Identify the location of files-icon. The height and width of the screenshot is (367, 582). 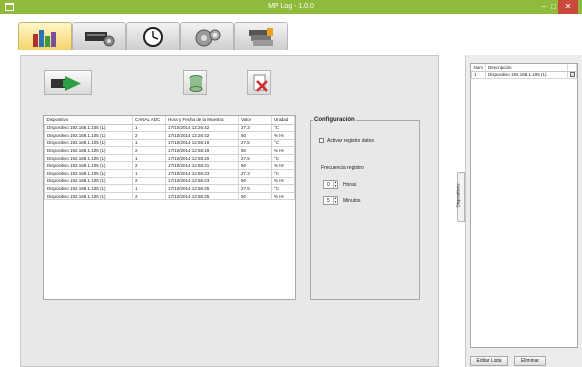
(261, 37).